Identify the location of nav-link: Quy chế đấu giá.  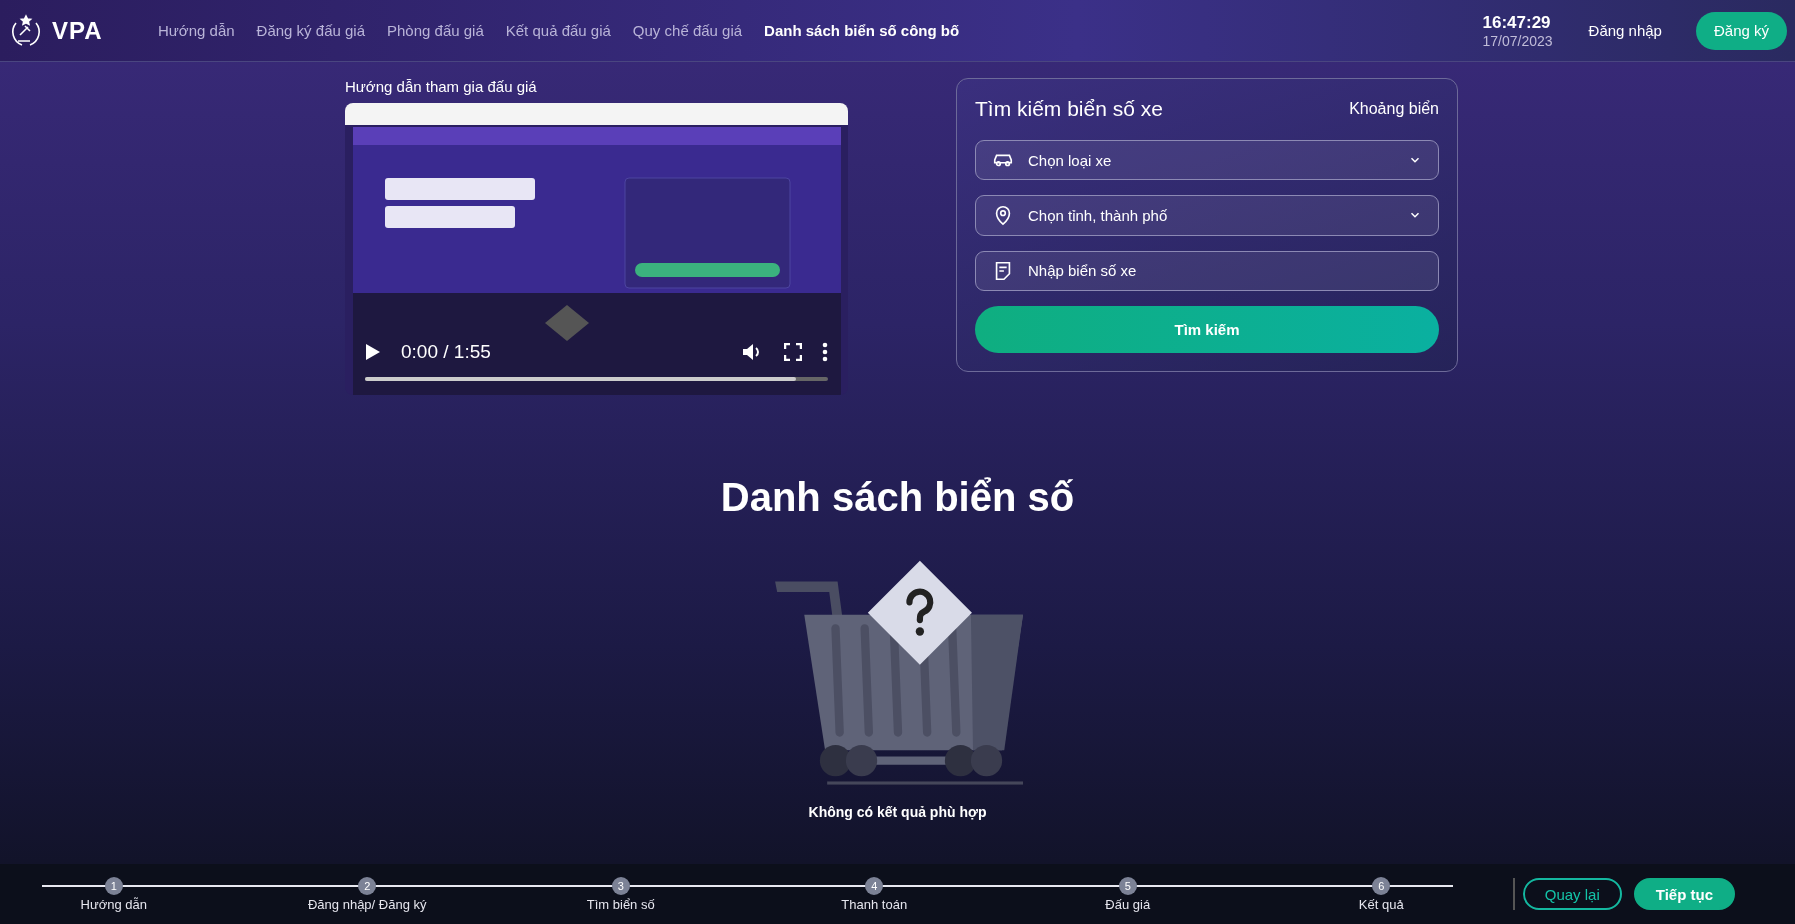
(687, 30).